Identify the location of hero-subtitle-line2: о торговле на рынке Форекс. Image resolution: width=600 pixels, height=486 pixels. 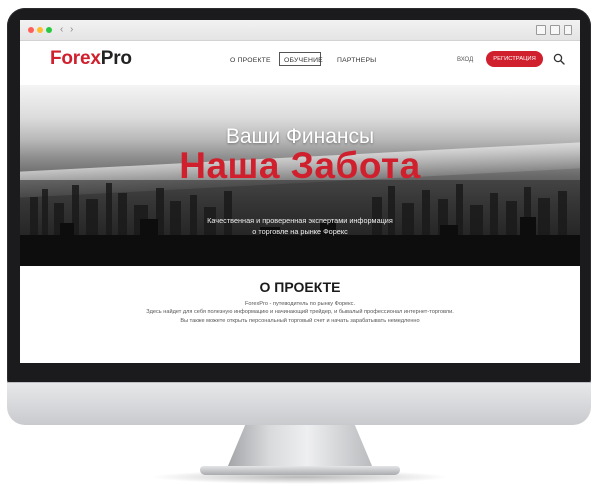
(300, 231).